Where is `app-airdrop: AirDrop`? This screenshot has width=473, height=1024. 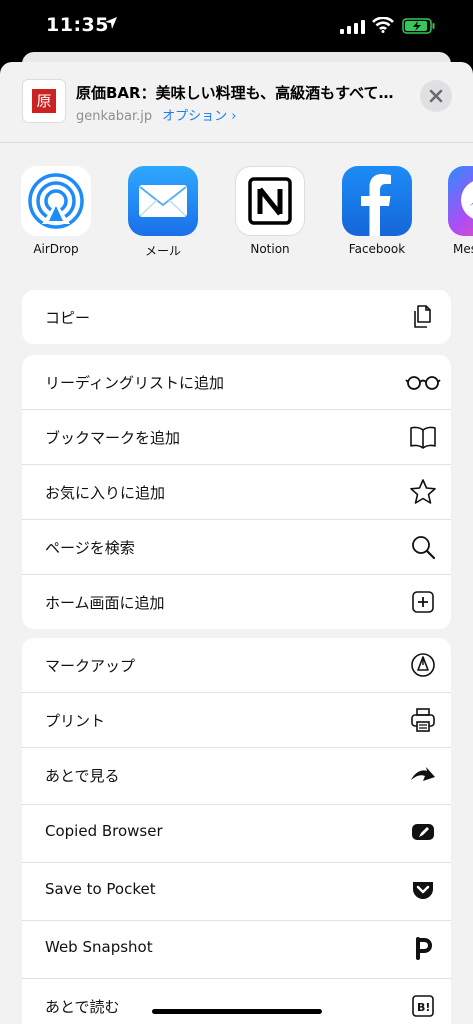 app-airdrop: AirDrop is located at coordinates (56, 211).